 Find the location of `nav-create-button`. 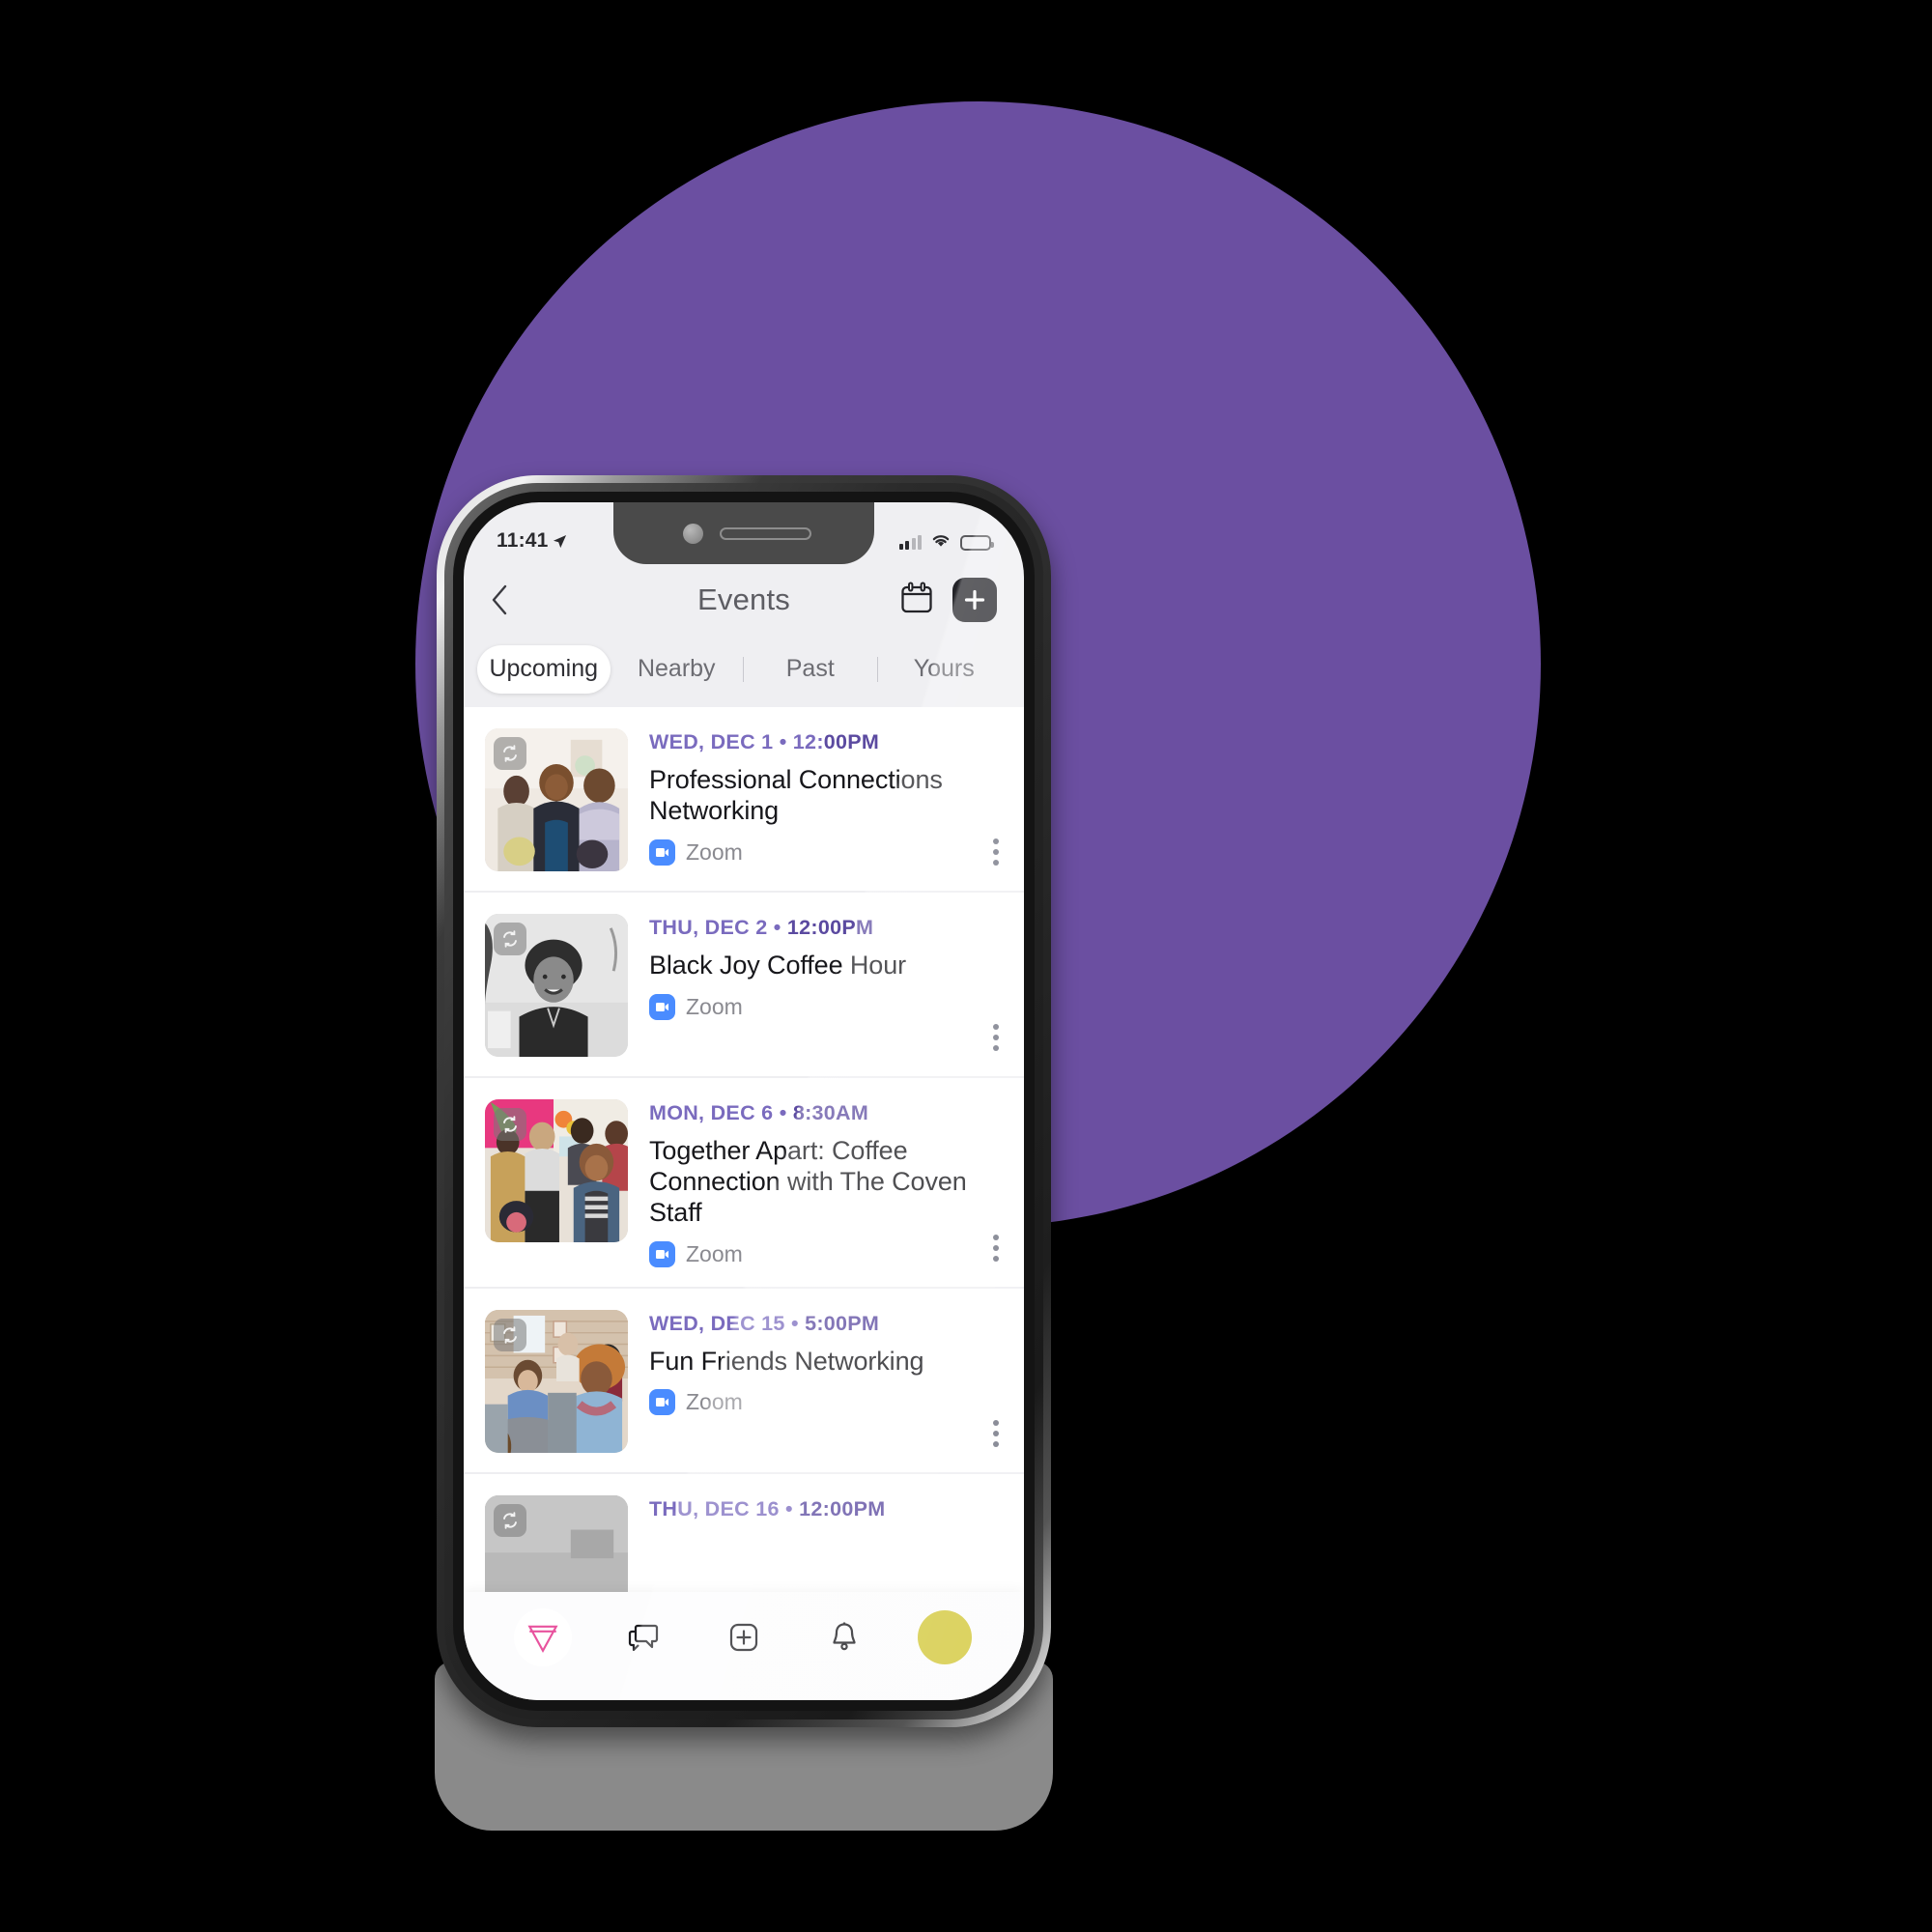

nav-create-button is located at coordinates (744, 1637).